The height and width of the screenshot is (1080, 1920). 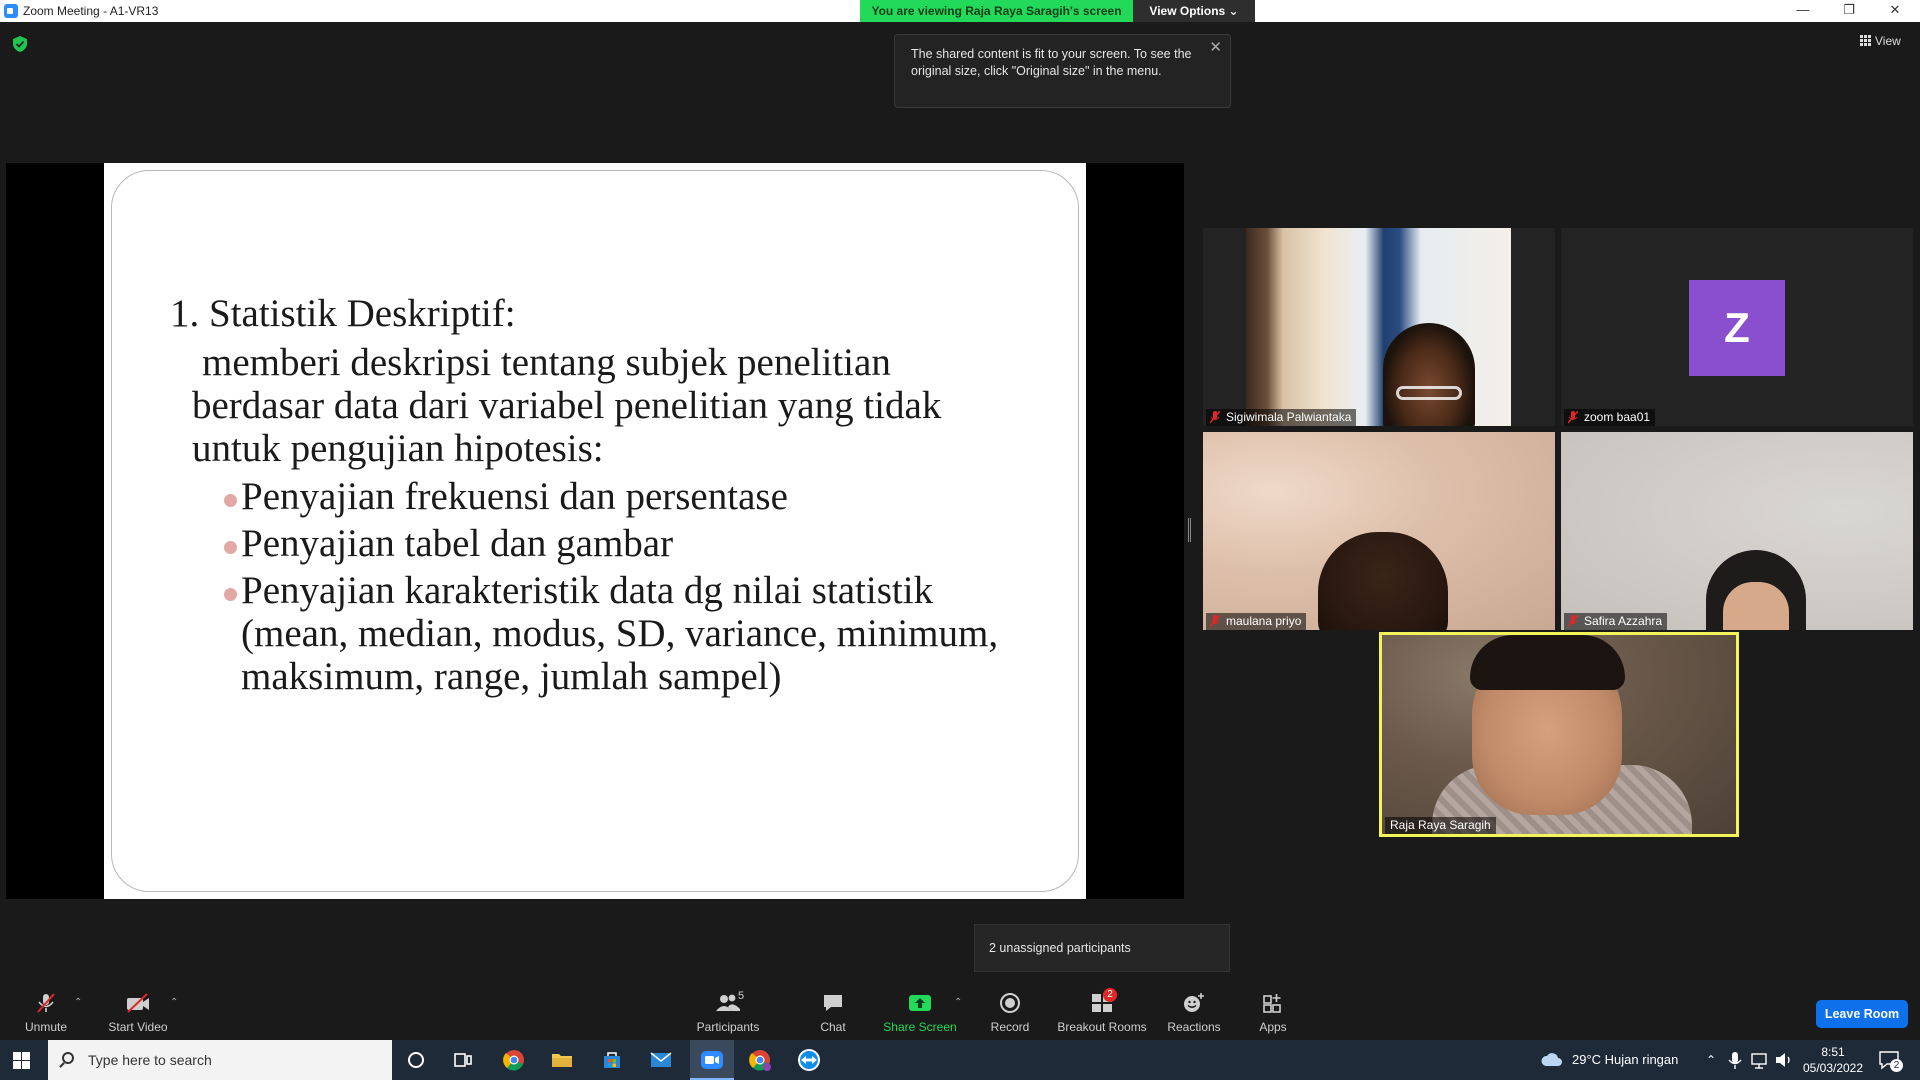 What do you see at coordinates (1849, 11) in the screenshot?
I see `restore-icon: ❐` at bounding box center [1849, 11].